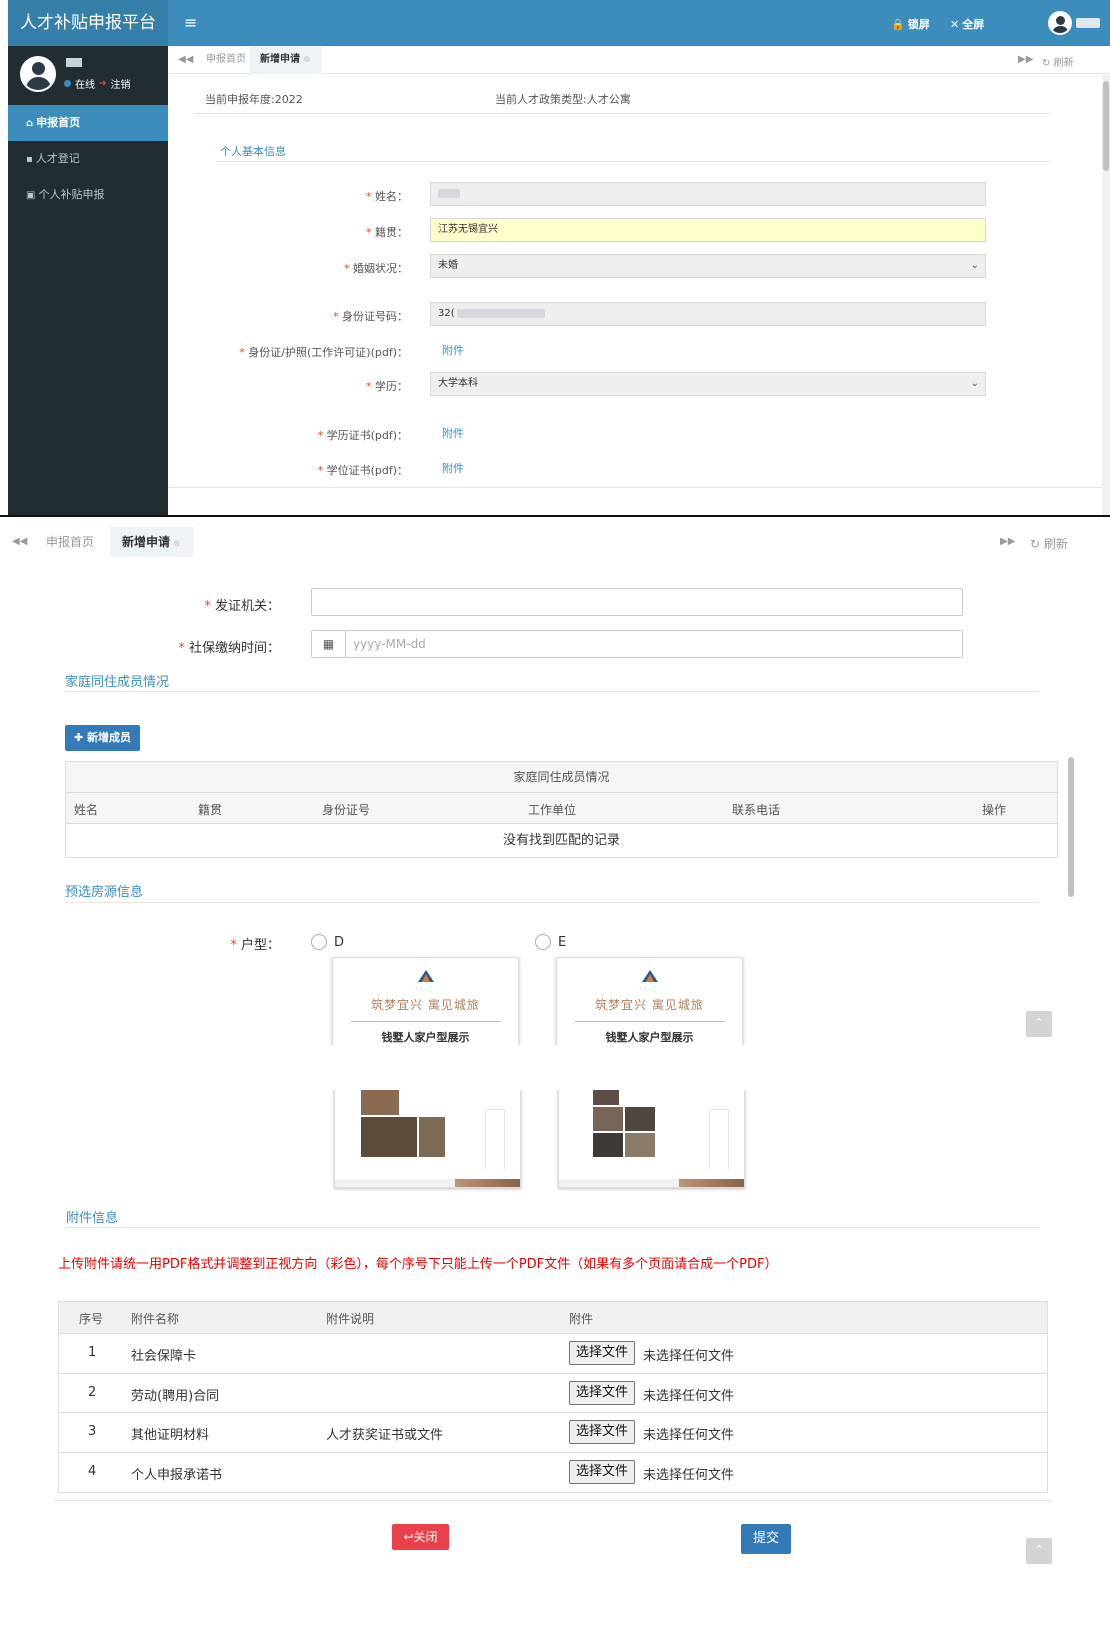  What do you see at coordinates (88, 159) in the screenshot?
I see `sidebar-item-talent-register: ▪ 人才登记` at bounding box center [88, 159].